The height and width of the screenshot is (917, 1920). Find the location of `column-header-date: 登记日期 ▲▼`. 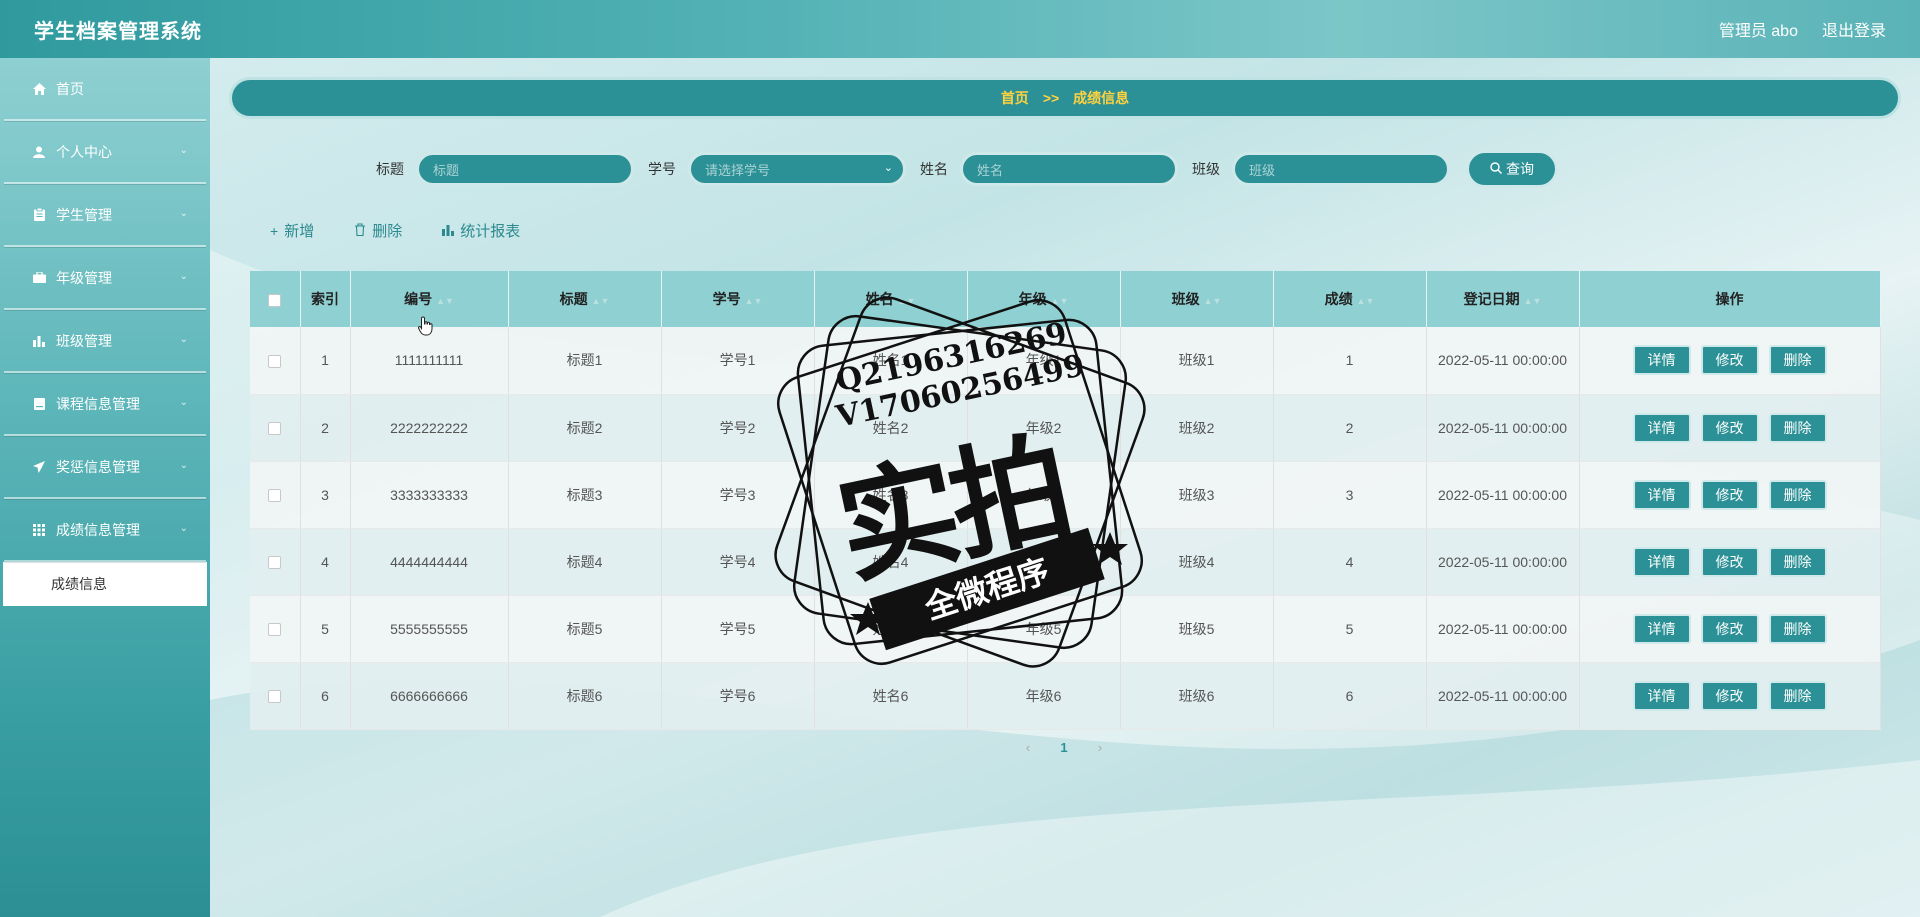

column-header-date: 登记日期 ▲▼ is located at coordinates (1503, 299).